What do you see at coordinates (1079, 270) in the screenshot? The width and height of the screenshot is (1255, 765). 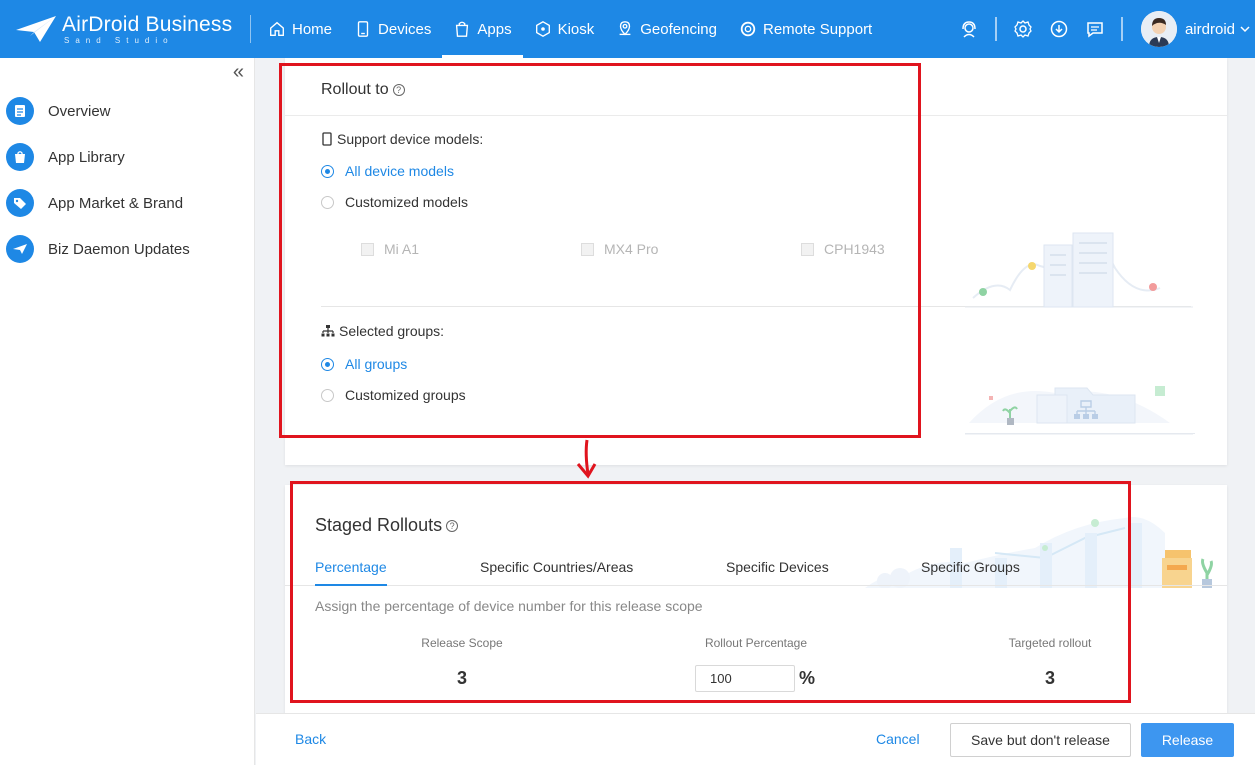 I see `devices-chart-illustration` at bounding box center [1079, 270].